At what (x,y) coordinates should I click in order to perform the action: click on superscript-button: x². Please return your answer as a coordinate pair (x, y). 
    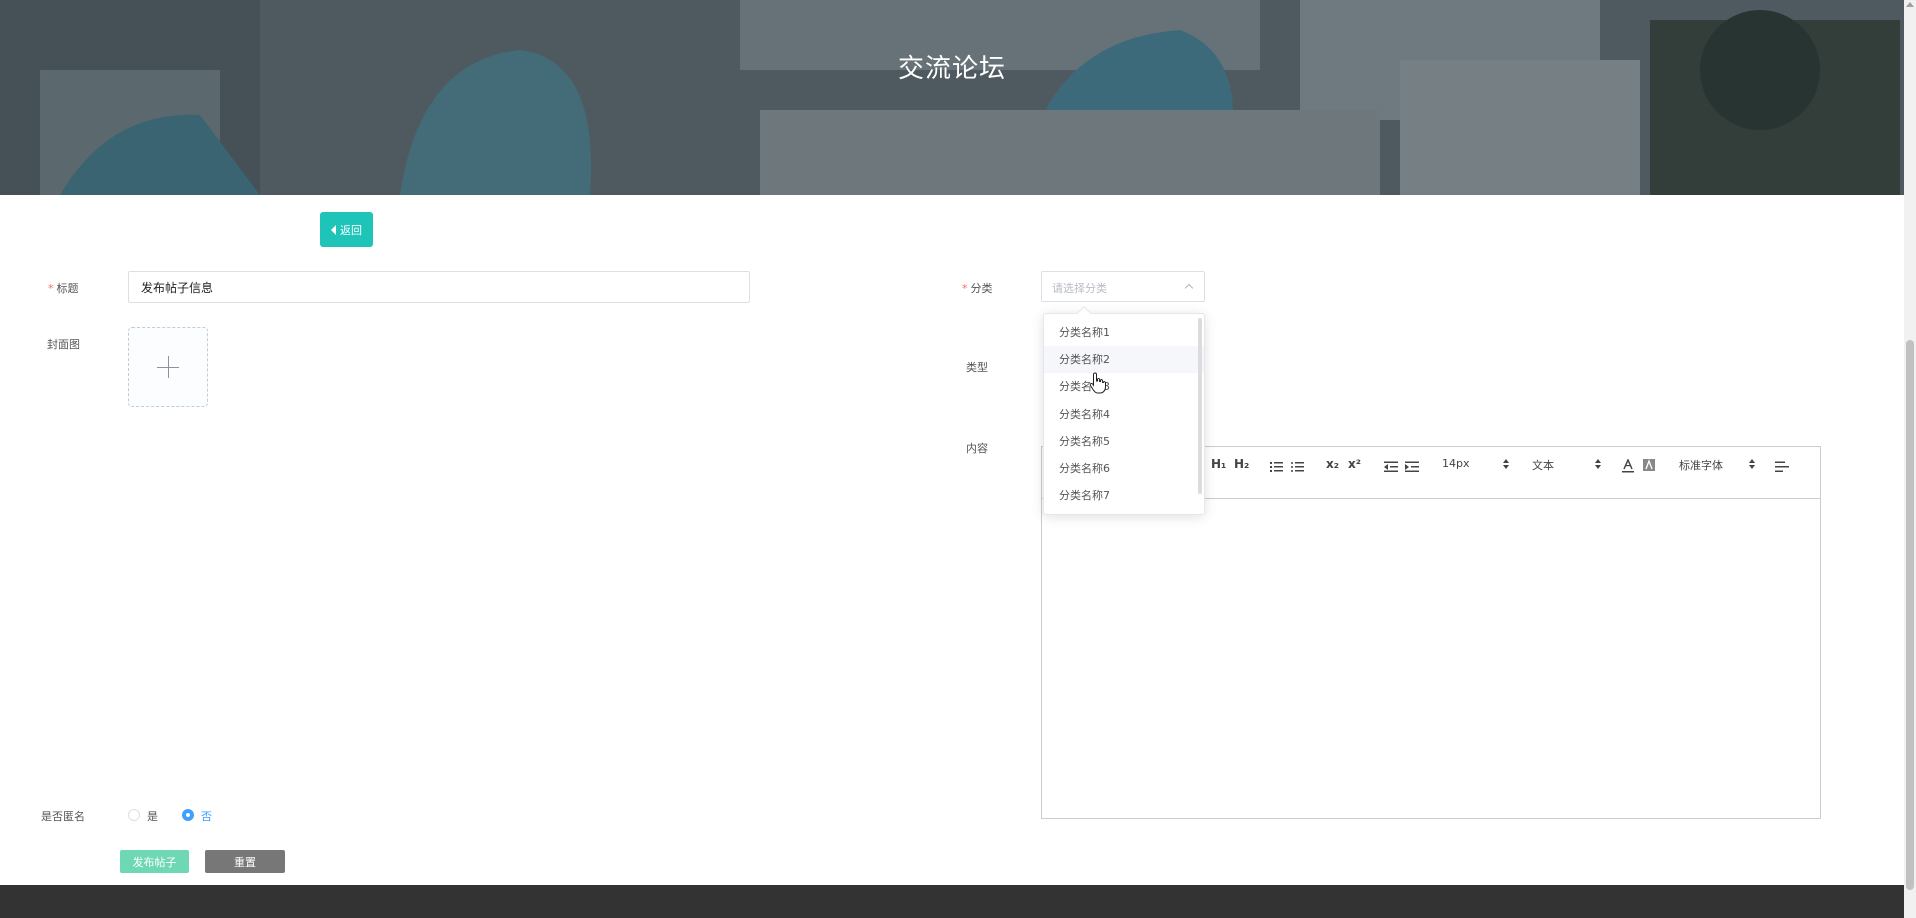
    Looking at the image, I should click on (1354, 464).